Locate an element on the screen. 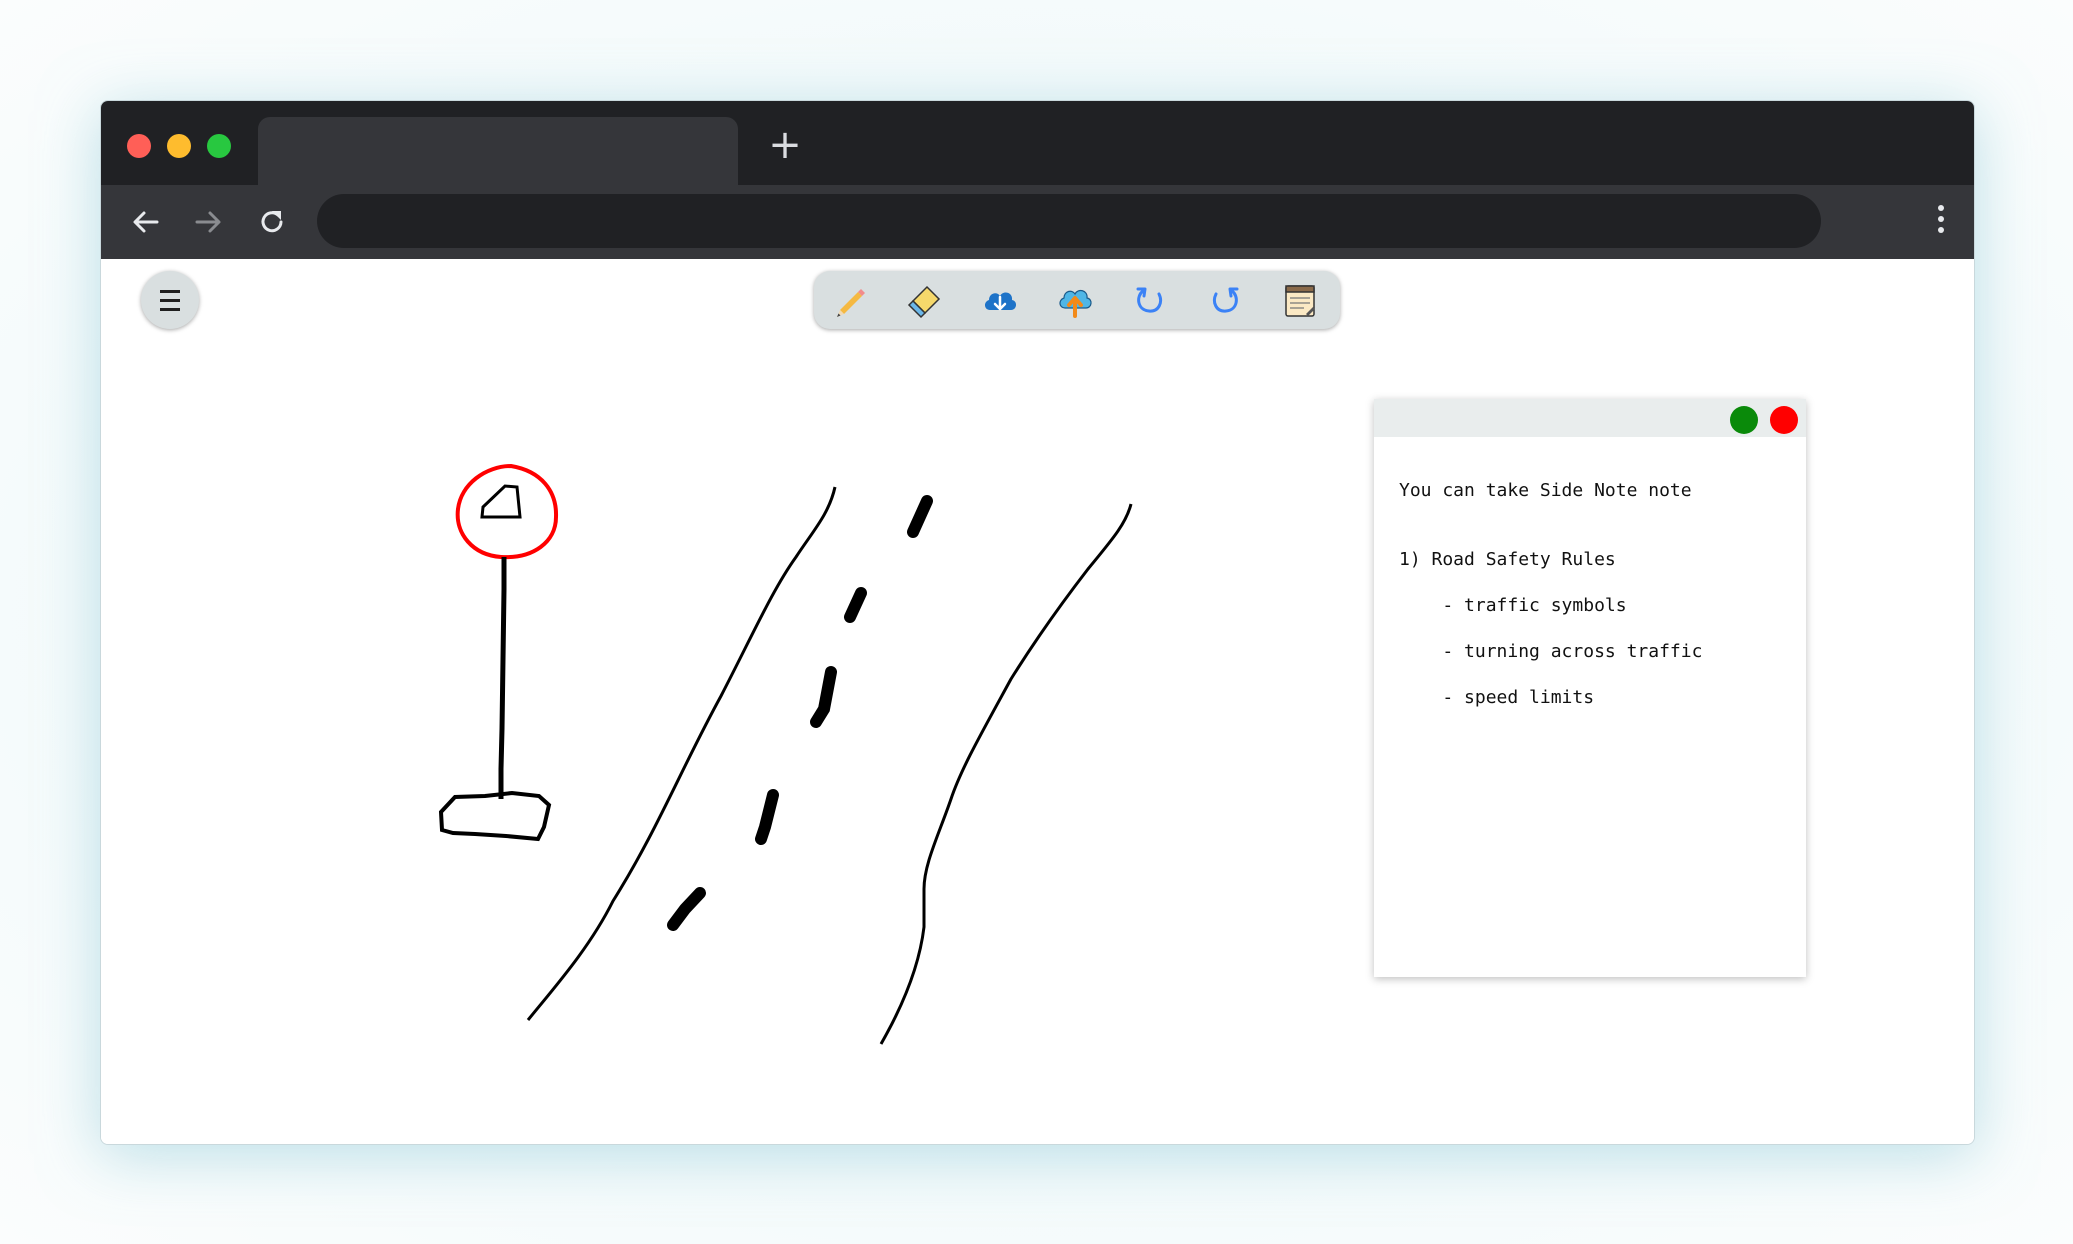 This screenshot has height=1244, width=2073. undo-icon is located at coordinates (1149, 300).